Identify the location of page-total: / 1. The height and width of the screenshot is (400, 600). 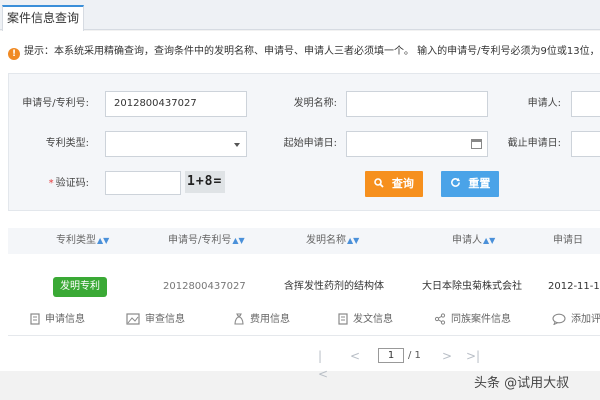
(414, 355).